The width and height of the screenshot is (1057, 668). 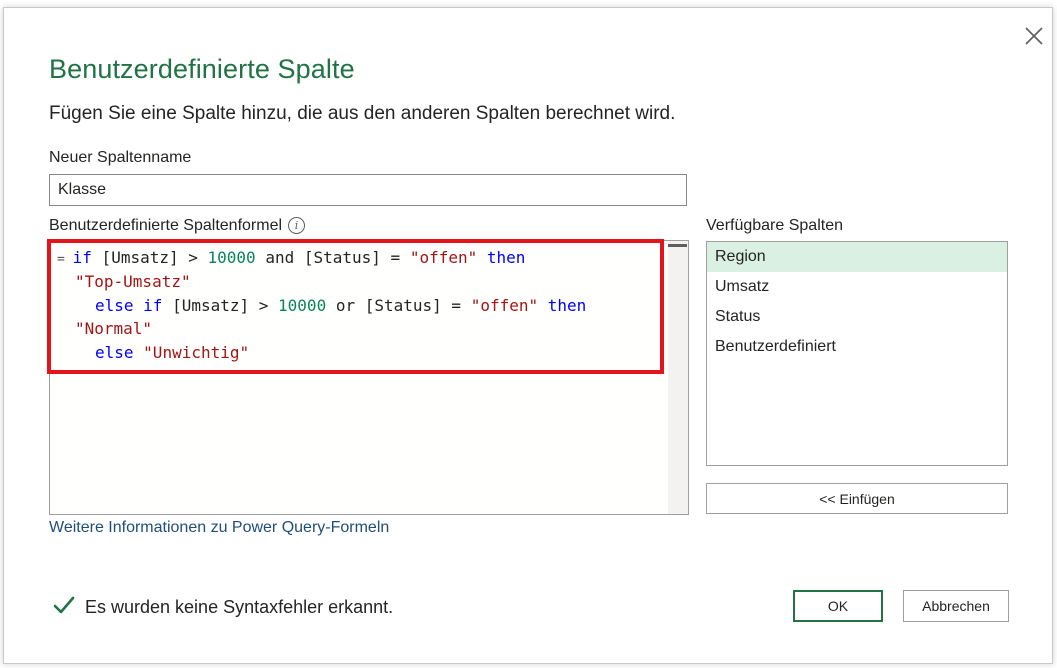 What do you see at coordinates (65, 259) in the screenshot?
I see `formula-token: =` at bounding box center [65, 259].